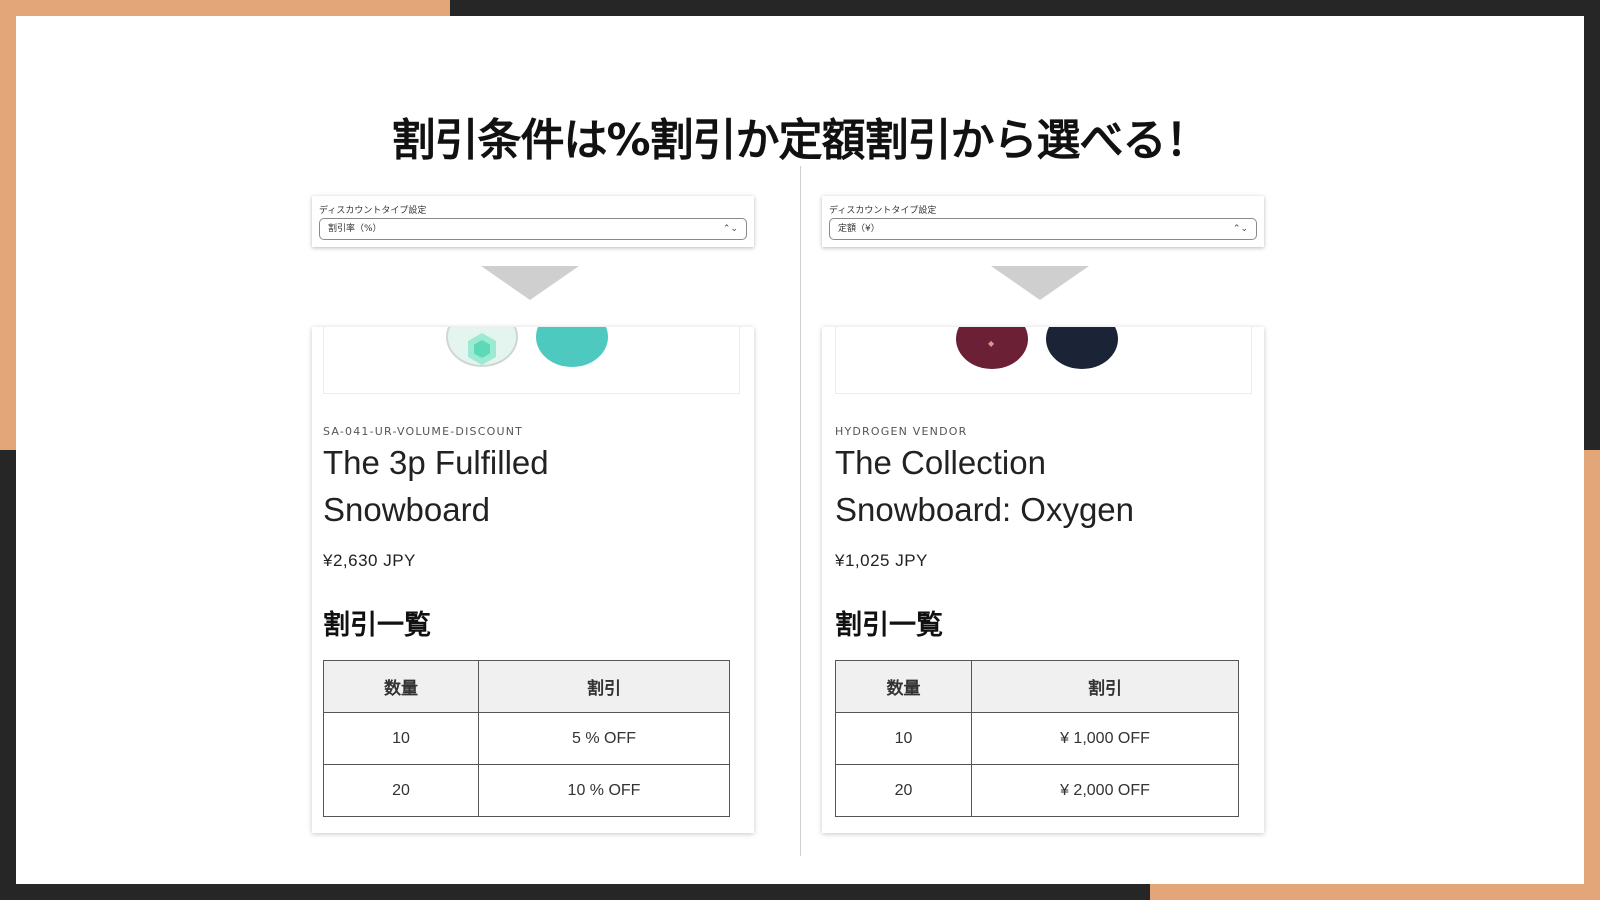  I want to click on product-vendor: SA-041-UR-VOLUME-DISCOUNT, so click(423, 431).